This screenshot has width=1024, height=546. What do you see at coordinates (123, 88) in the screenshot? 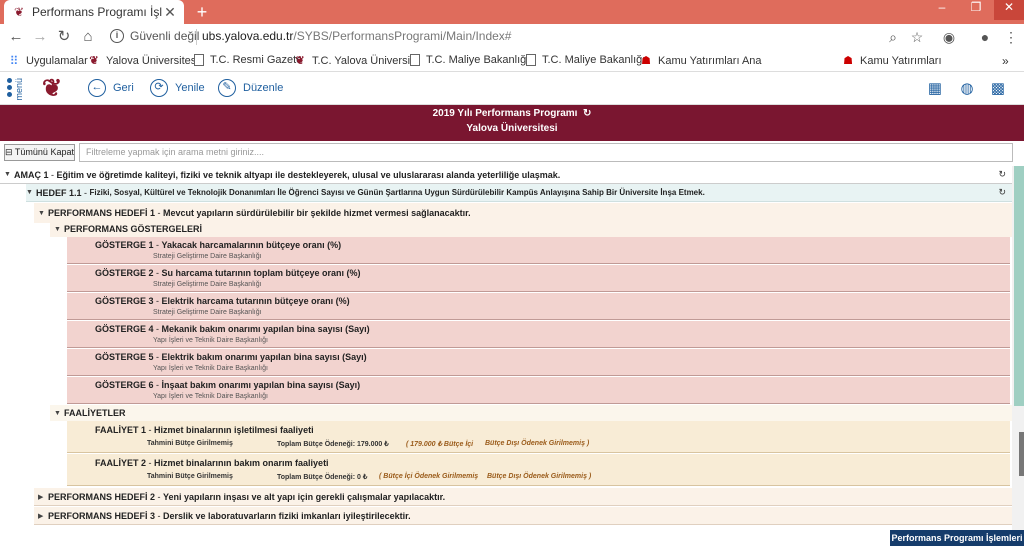
I see `back-label: Geri` at bounding box center [123, 88].